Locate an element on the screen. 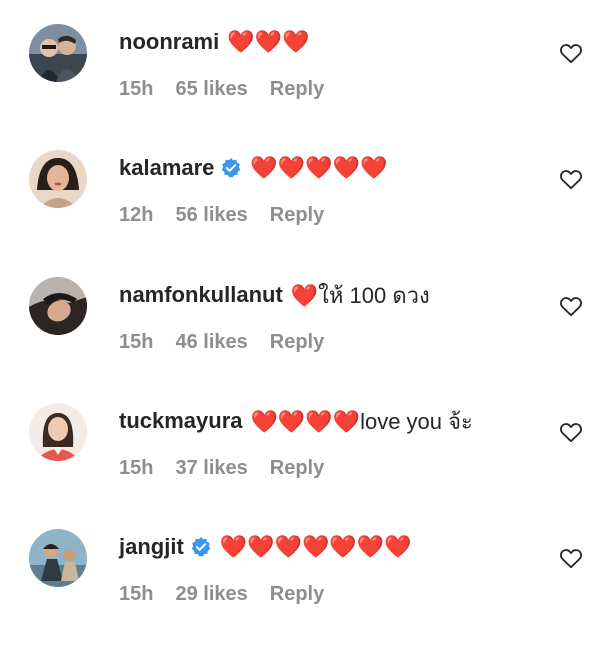 The height and width of the screenshot is (655, 600). comment-meta: 15h 29 likes Reply is located at coordinates (221, 594).